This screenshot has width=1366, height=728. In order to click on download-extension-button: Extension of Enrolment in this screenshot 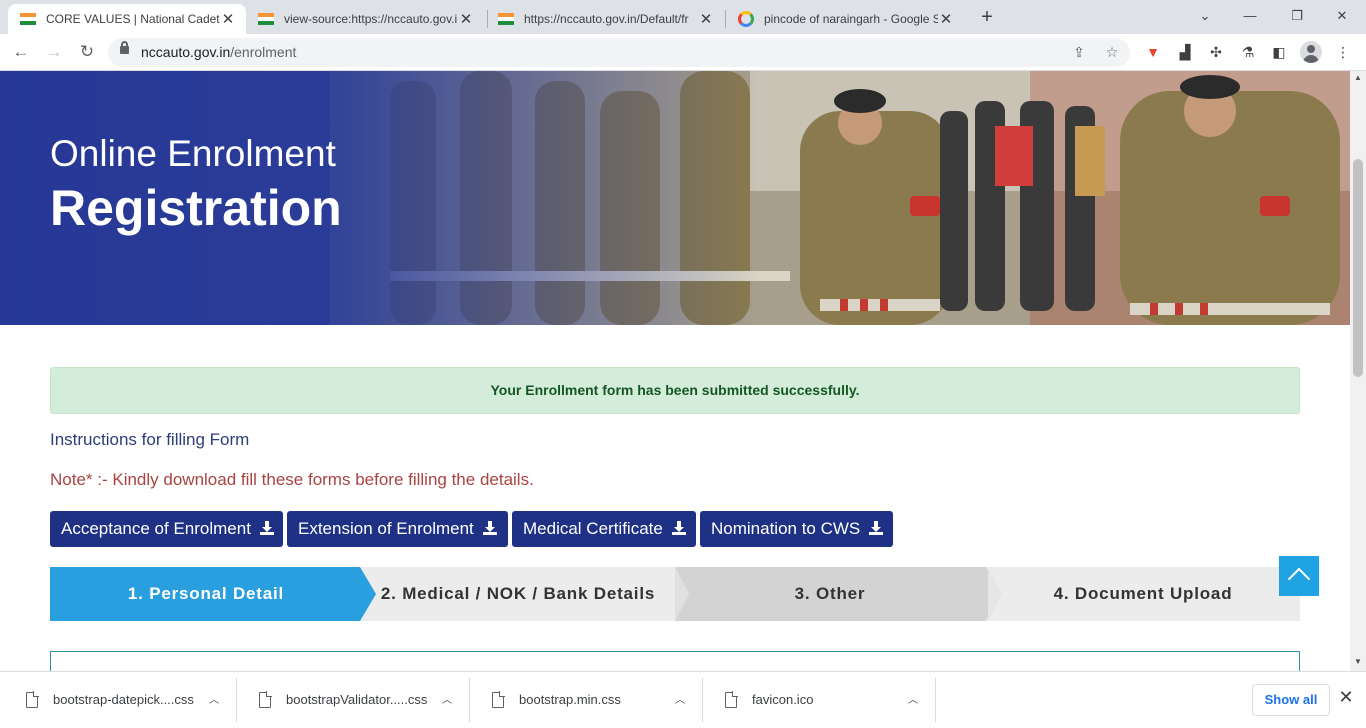, I will do `click(397, 529)`.